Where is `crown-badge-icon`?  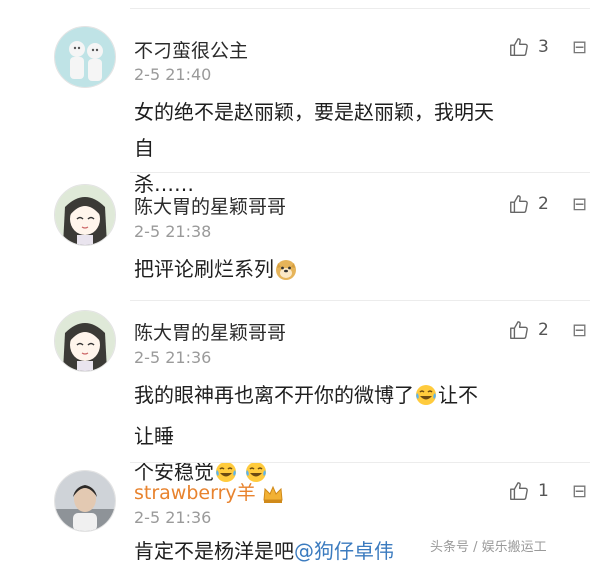 crown-badge-icon is located at coordinates (273, 496).